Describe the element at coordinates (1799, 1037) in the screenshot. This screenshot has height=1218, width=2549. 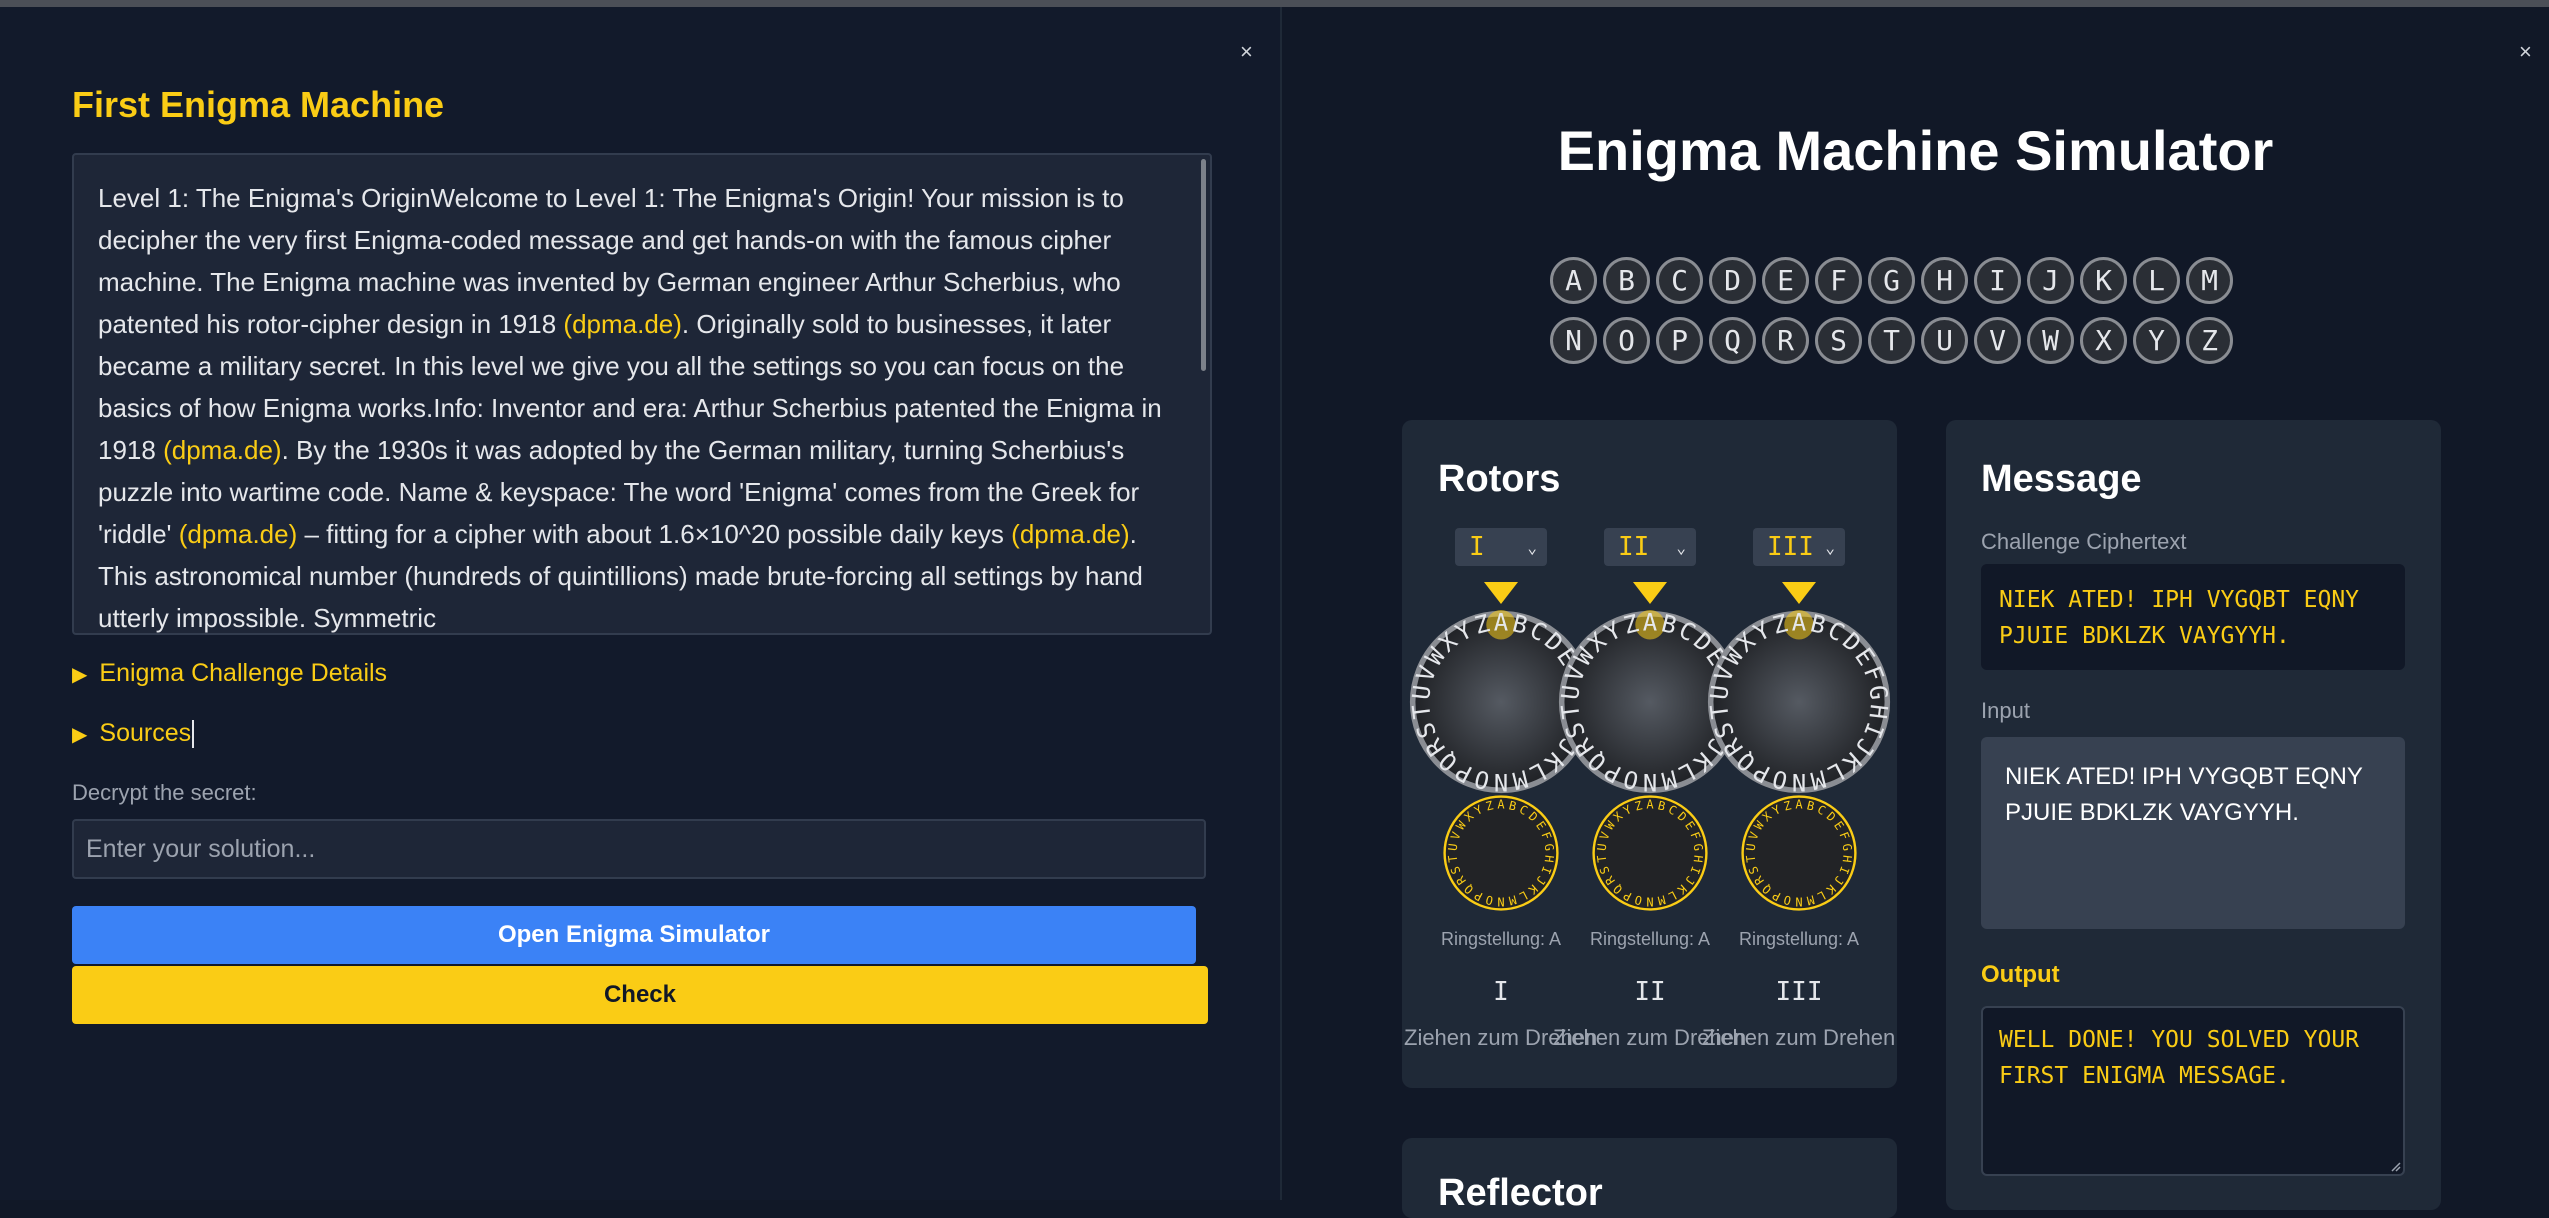
I see `drag-to-rotate-hint: Ziehen zum Drehen` at that location.